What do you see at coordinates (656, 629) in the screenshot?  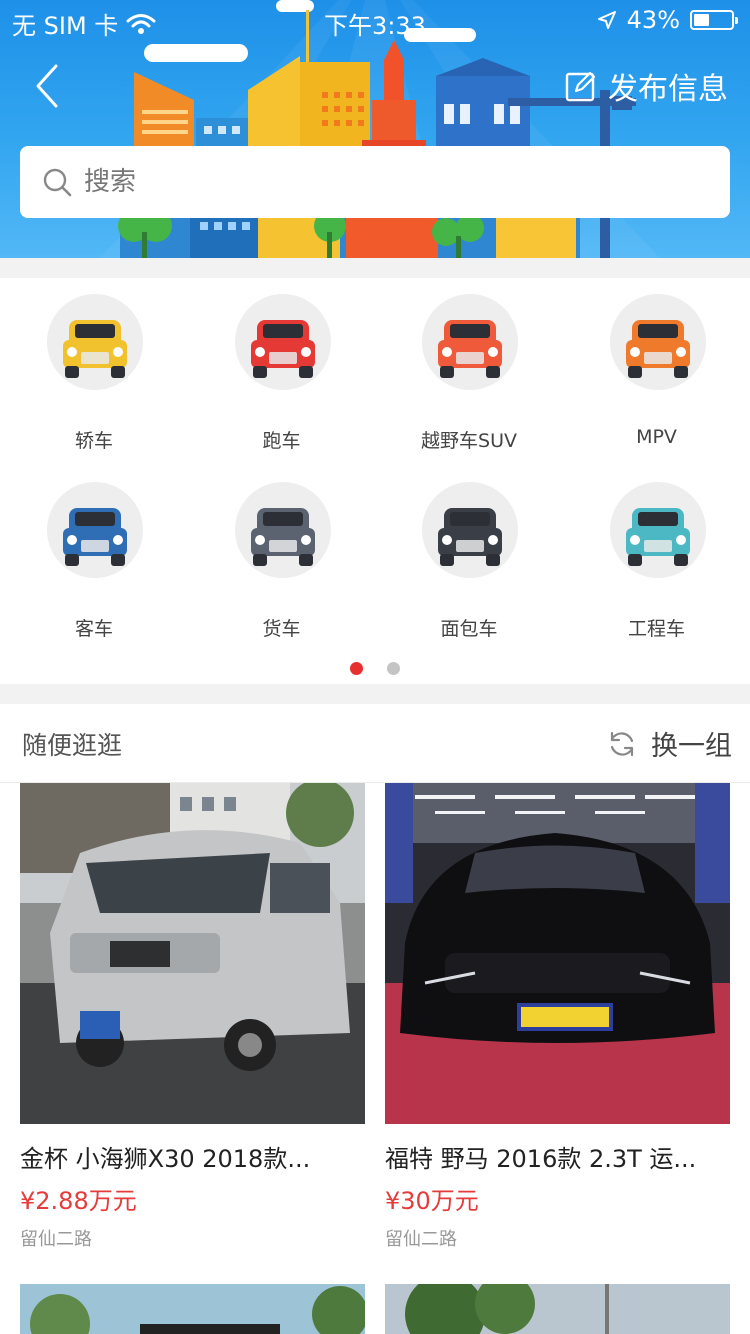 I see `category-label: 工程车` at bounding box center [656, 629].